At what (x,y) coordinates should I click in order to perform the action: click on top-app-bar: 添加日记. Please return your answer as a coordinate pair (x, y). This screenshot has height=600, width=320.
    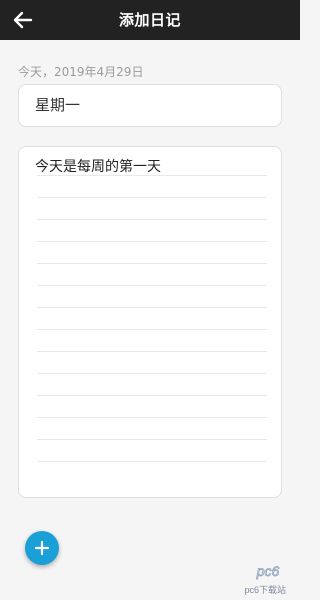
    Looking at the image, I should click on (150, 20).